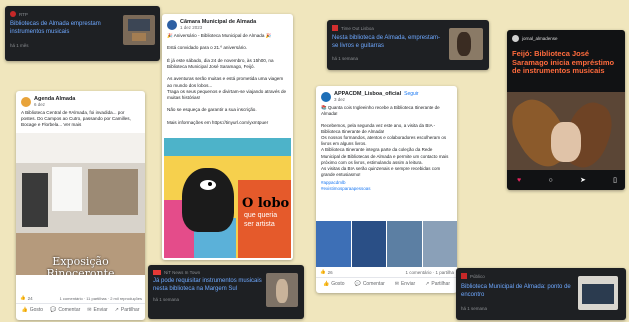 The width and height of the screenshot is (629, 322). I want to click on post-meta: 6 dez, so click(40, 104).